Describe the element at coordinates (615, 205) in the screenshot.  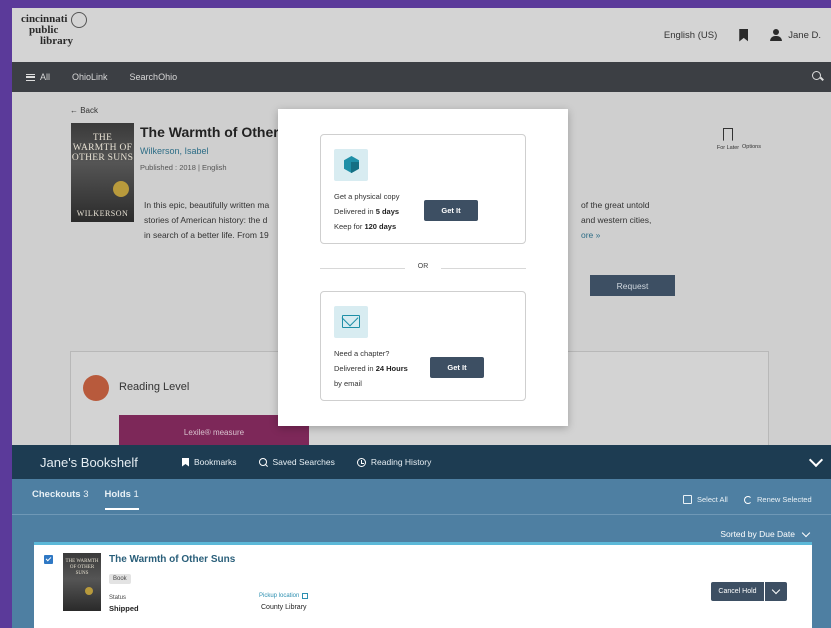
I see `desc-line: of the great untold` at that location.